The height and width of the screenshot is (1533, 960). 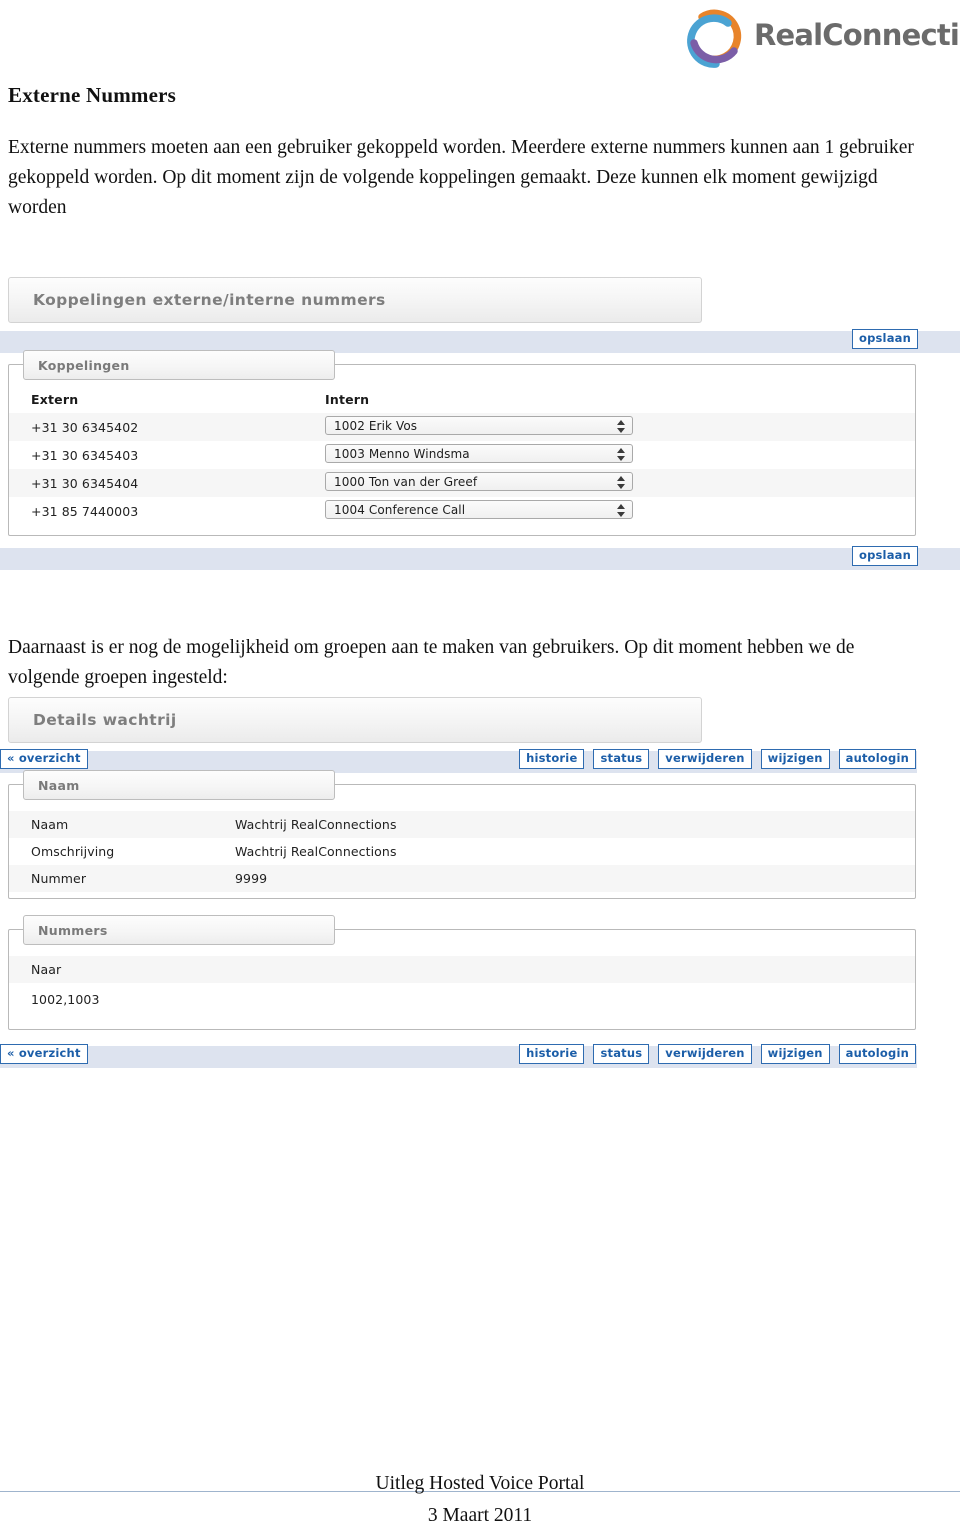 I want to click on save-button-top: opslaan, so click(x=884, y=339).